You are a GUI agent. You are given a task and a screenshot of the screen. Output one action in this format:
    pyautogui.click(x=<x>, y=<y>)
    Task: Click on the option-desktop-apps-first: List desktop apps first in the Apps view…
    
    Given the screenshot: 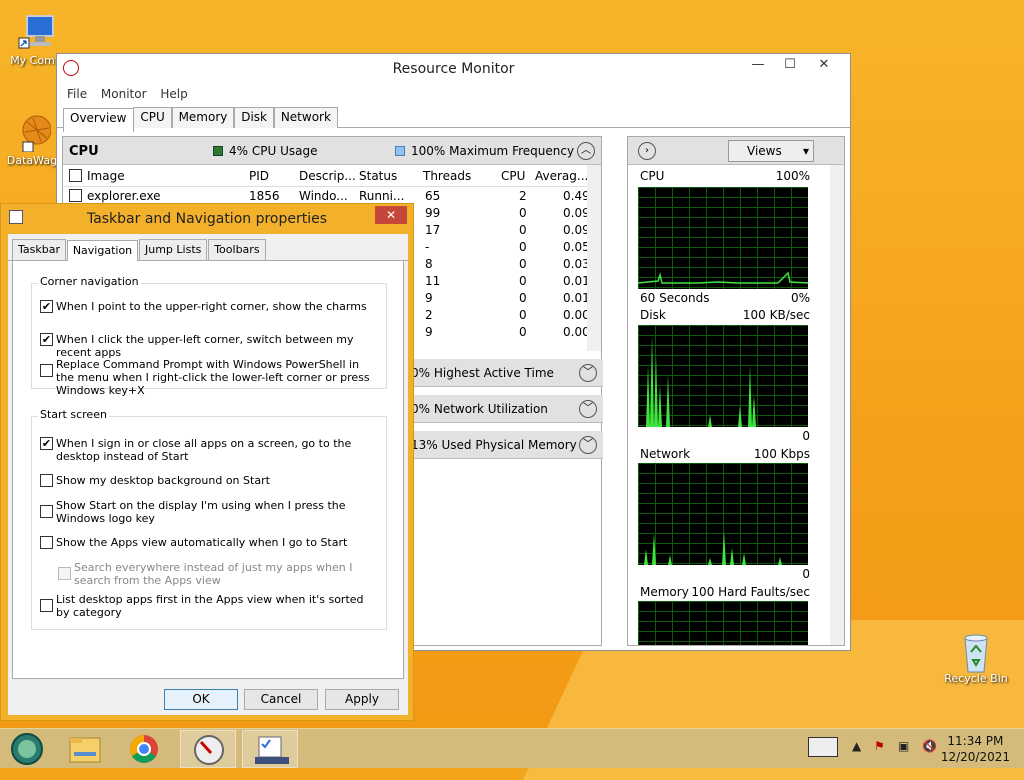 What is the action you would take?
    pyautogui.click(x=210, y=606)
    